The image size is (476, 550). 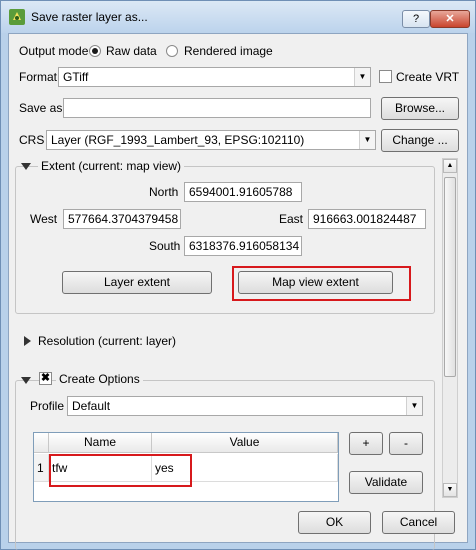 I want to click on scroll-up-icon: ▲, so click(x=450, y=166).